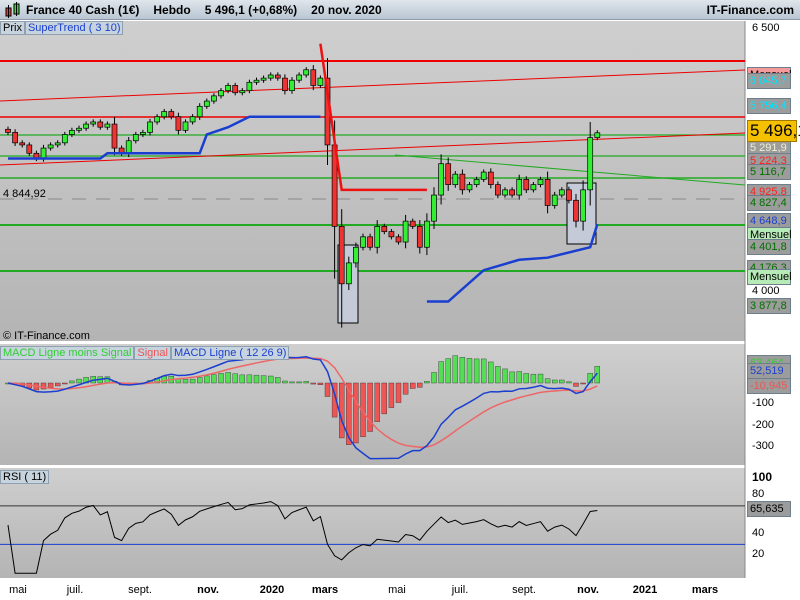 This screenshot has height=600, width=800. What do you see at coordinates (152, 353) in the screenshot?
I see `tab-macd-signal: Signal` at bounding box center [152, 353].